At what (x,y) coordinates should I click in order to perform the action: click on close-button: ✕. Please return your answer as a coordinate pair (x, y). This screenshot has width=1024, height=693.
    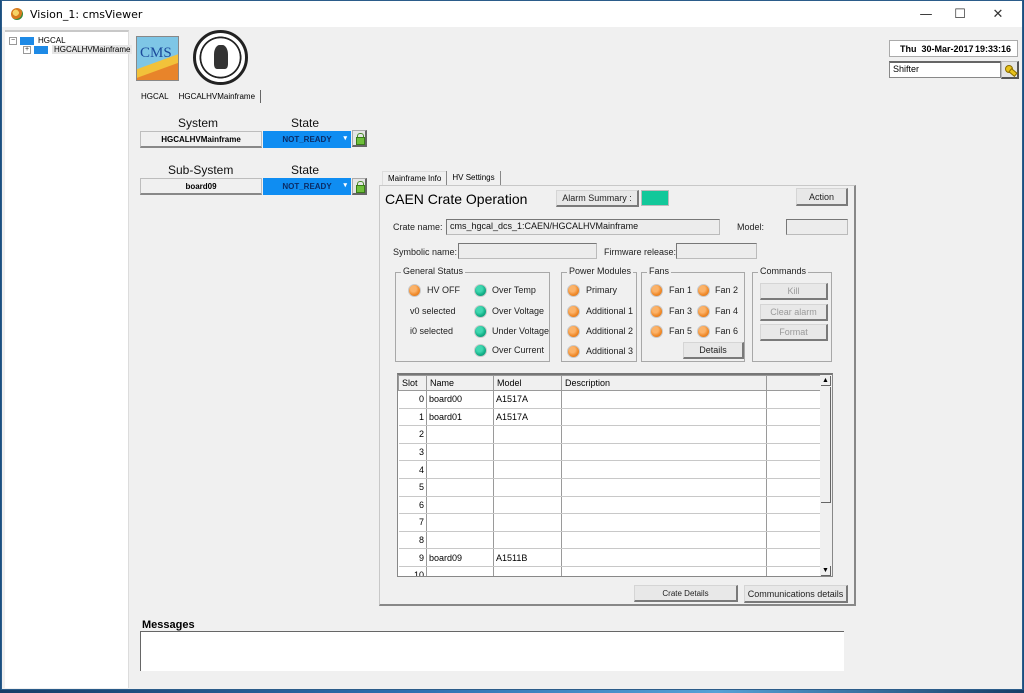
    Looking at the image, I should click on (998, 14).